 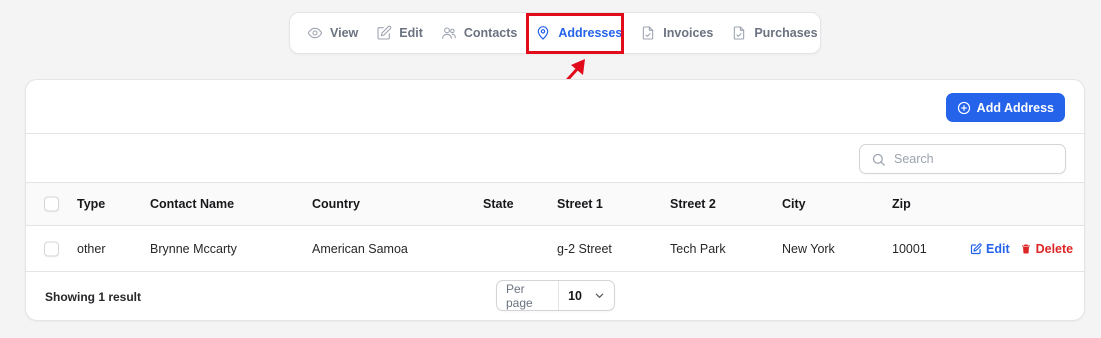 I want to click on row-actions: Edit Delete, so click(x=1021, y=248).